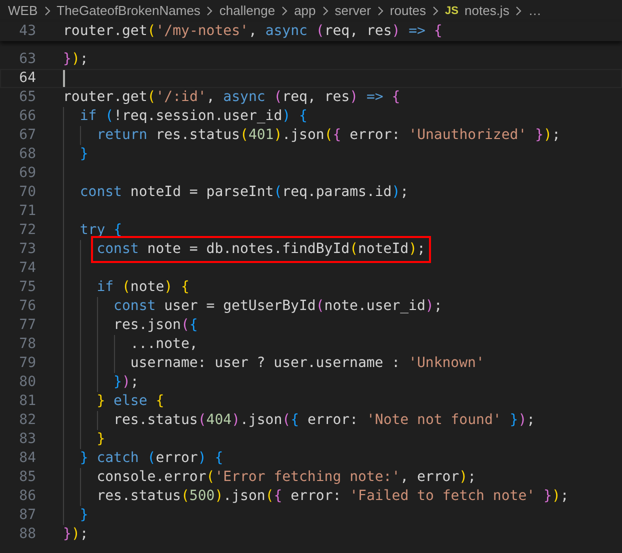  Describe the element at coordinates (27, 420) in the screenshot. I see `line-number: 82` at that location.